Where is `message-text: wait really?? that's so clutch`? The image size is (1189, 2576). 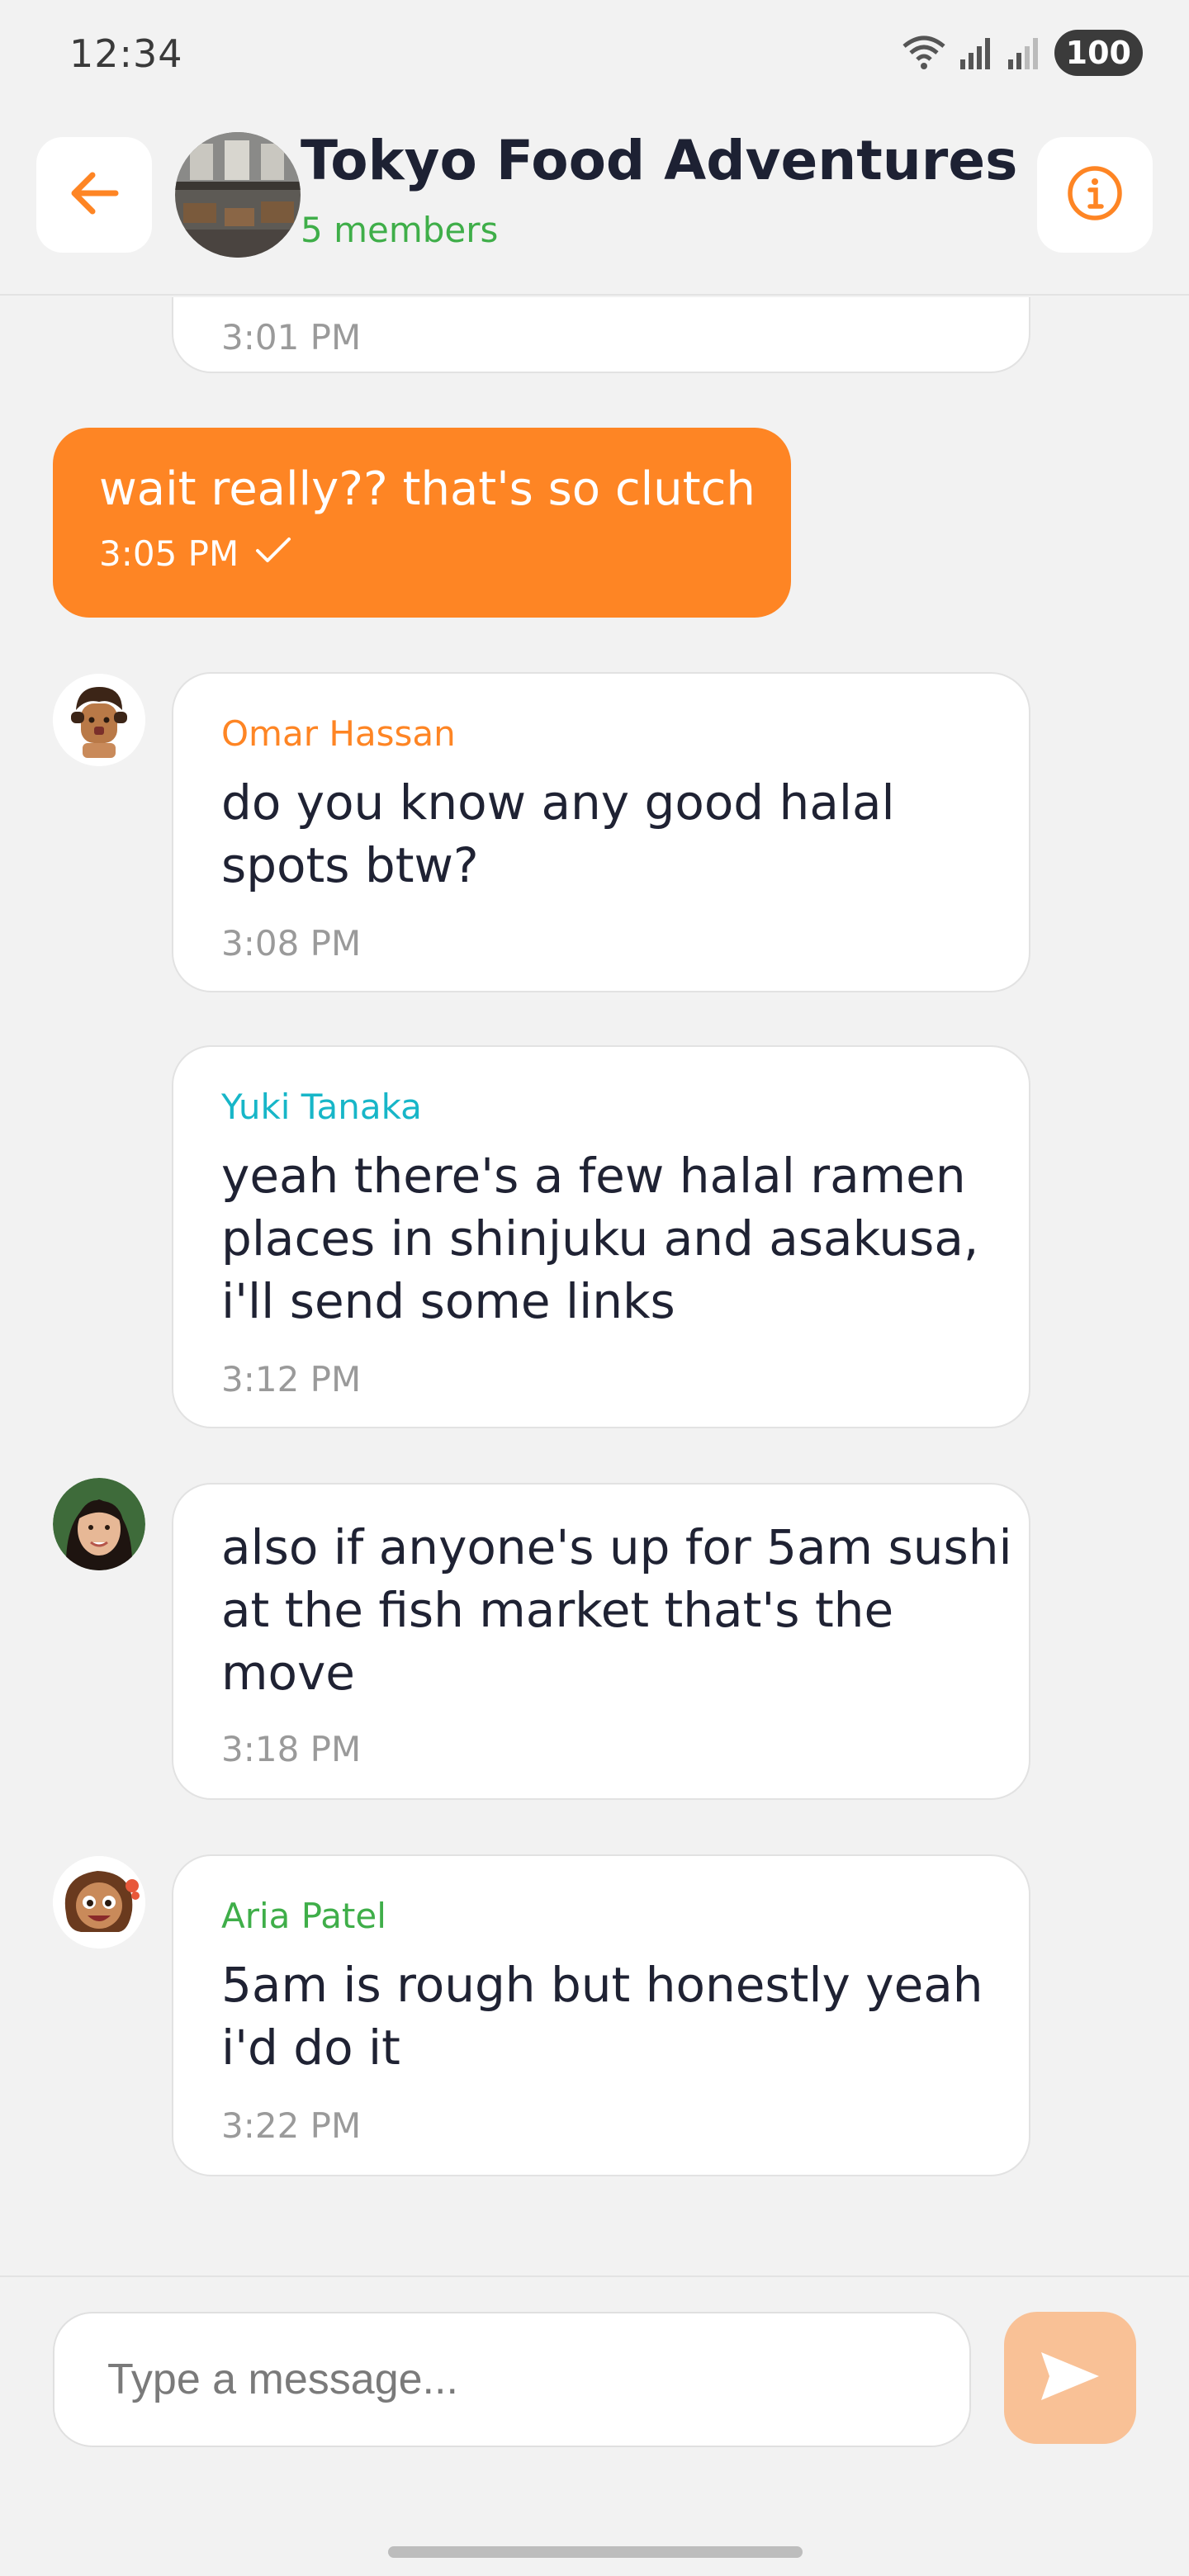
message-text: wait really?? that's so clutch is located at coordinates (427, 489).